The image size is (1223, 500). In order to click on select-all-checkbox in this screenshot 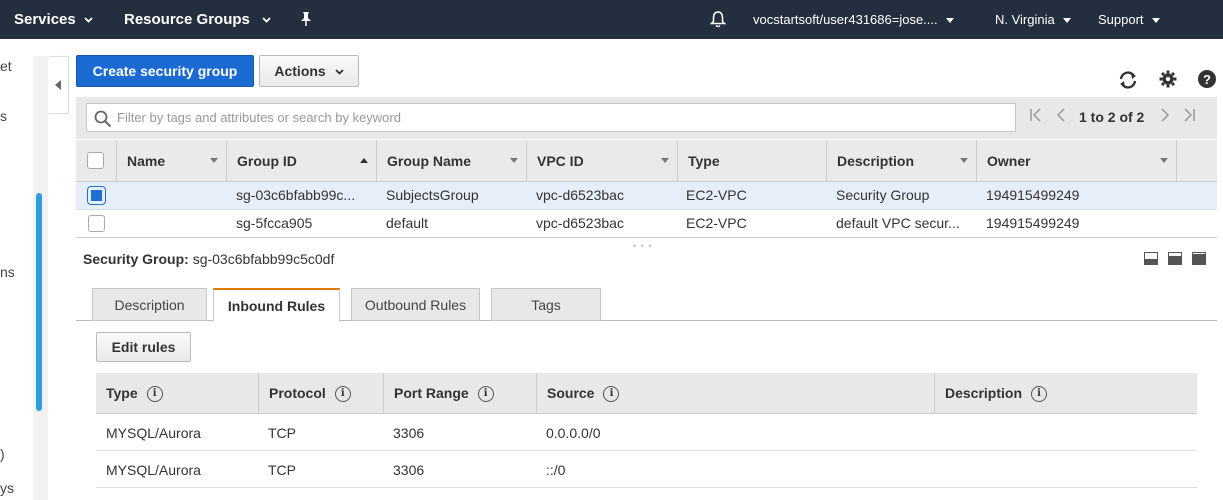, I will do `click(95, 160)`.